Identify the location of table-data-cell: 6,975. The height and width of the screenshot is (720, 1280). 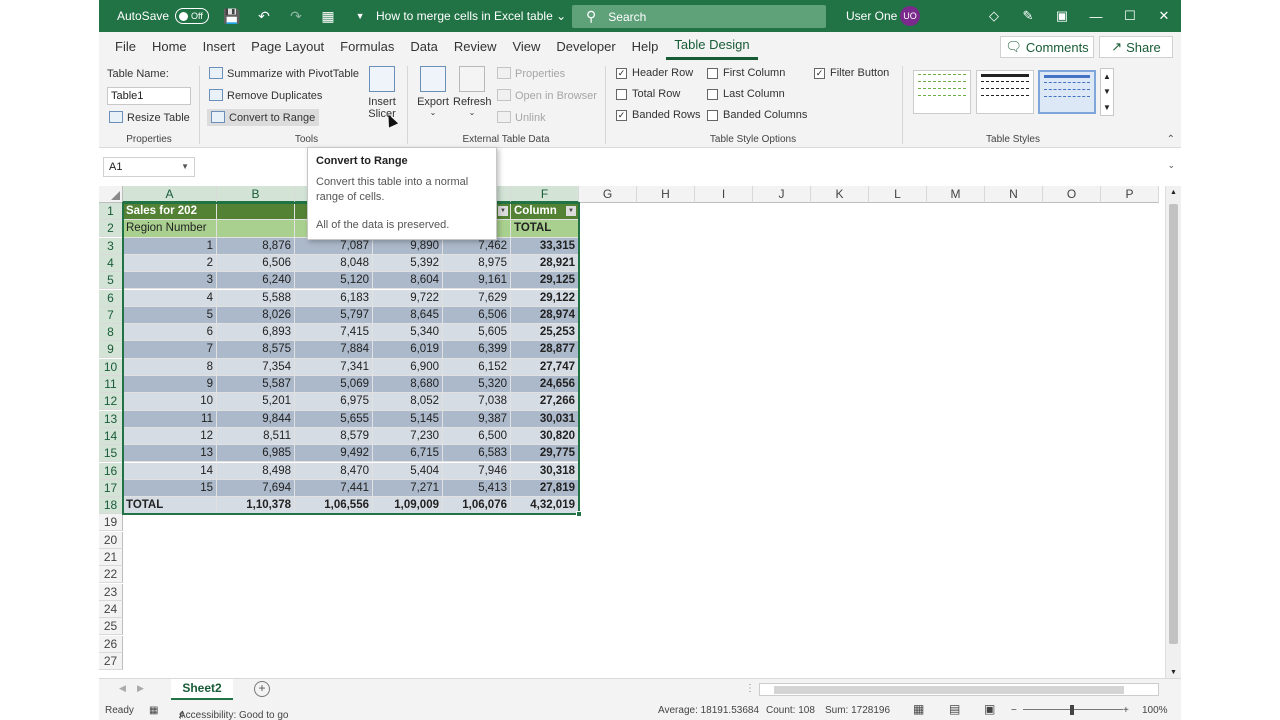
(334, 402).